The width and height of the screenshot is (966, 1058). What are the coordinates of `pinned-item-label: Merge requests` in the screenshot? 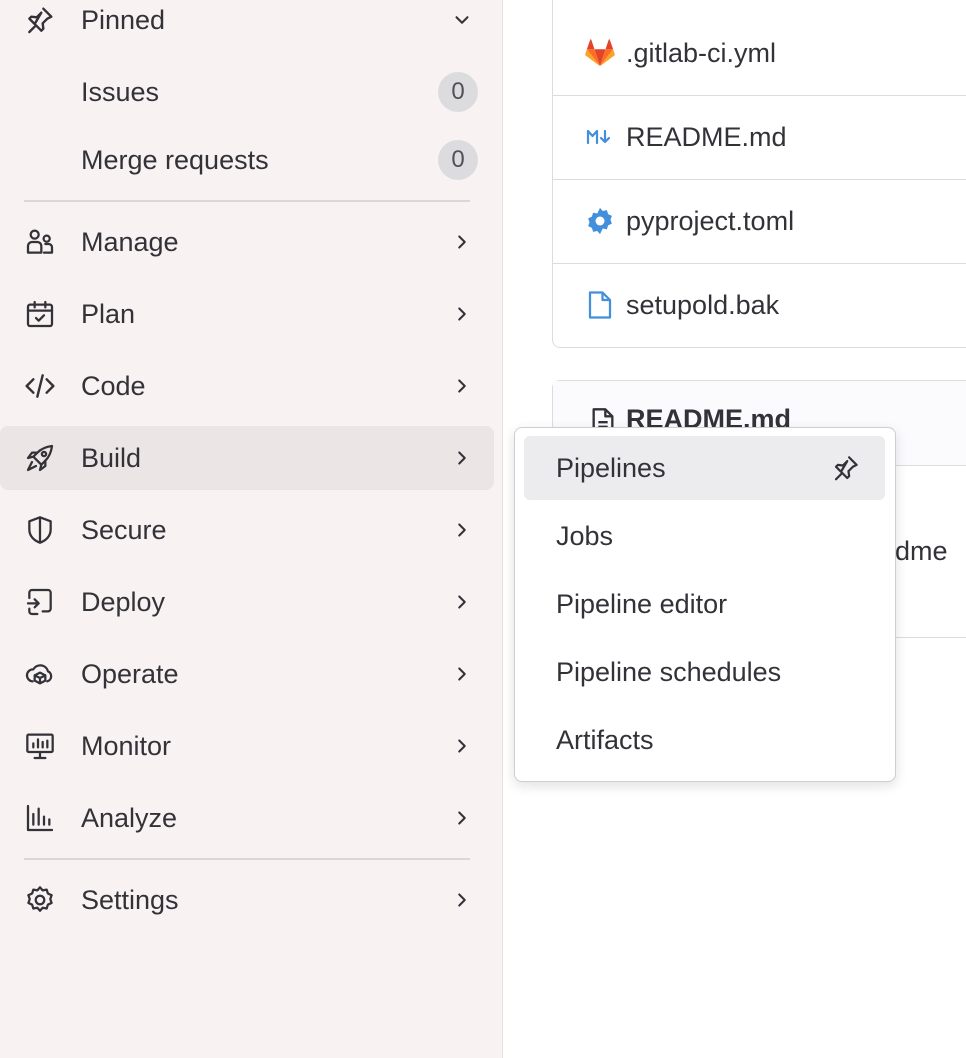 It's located at (175, 159).